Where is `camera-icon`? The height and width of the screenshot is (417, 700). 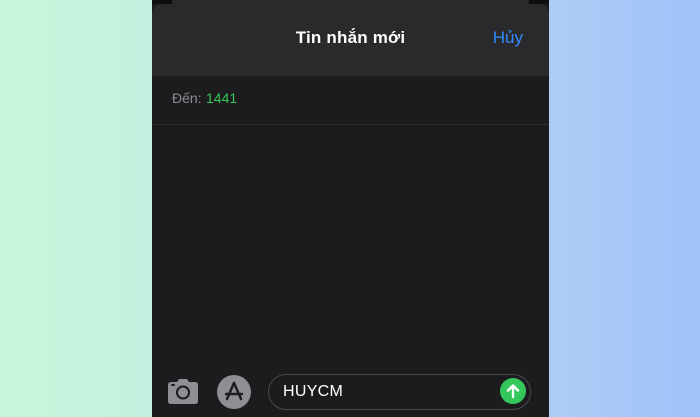
camera-icon is located at coordinates (183, 391).